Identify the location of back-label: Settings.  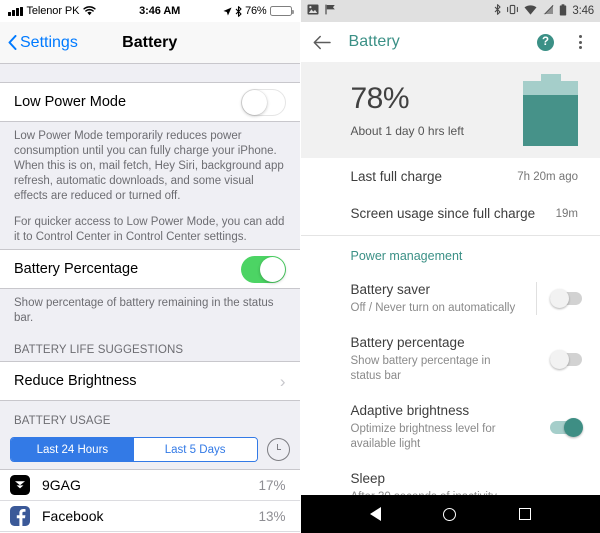
(49, 42).